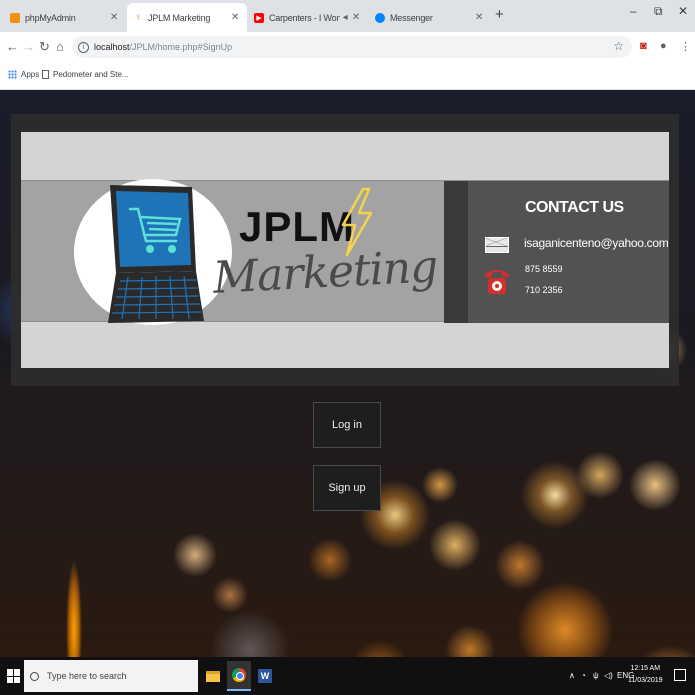 This screenshot has width=695, height=695. What do you see at coordinates (181, 47) in the screenshot?
I see `url-path: /JPLM/home.php#SignUp` at bounding box center [181, 47].